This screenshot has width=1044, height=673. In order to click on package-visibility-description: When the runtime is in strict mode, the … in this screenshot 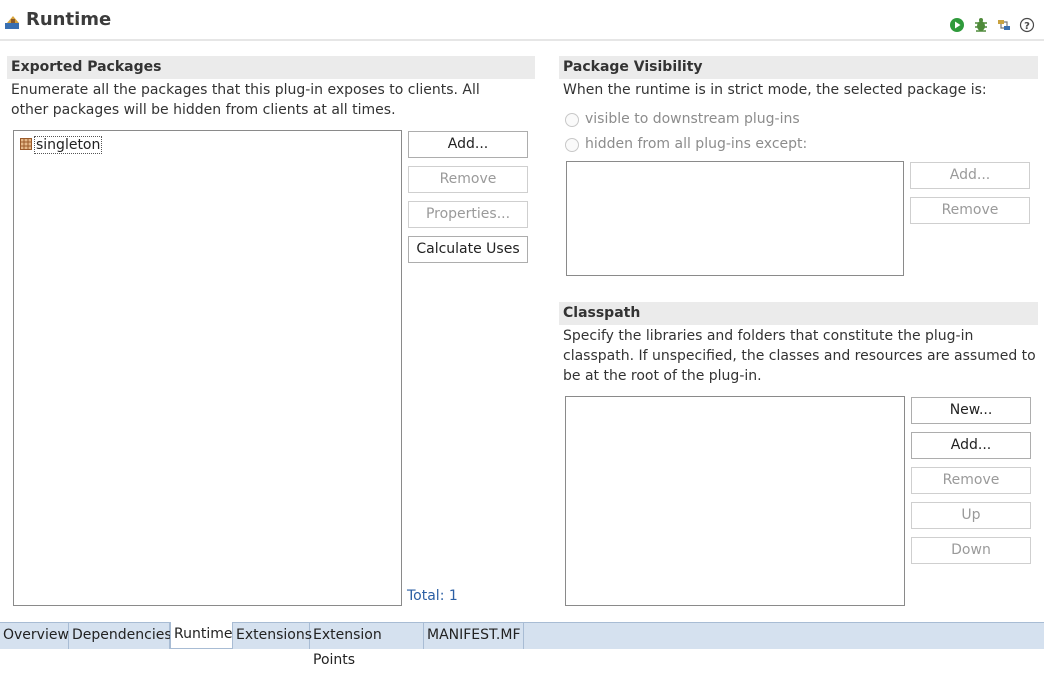, I will do `click(775, 90)`.